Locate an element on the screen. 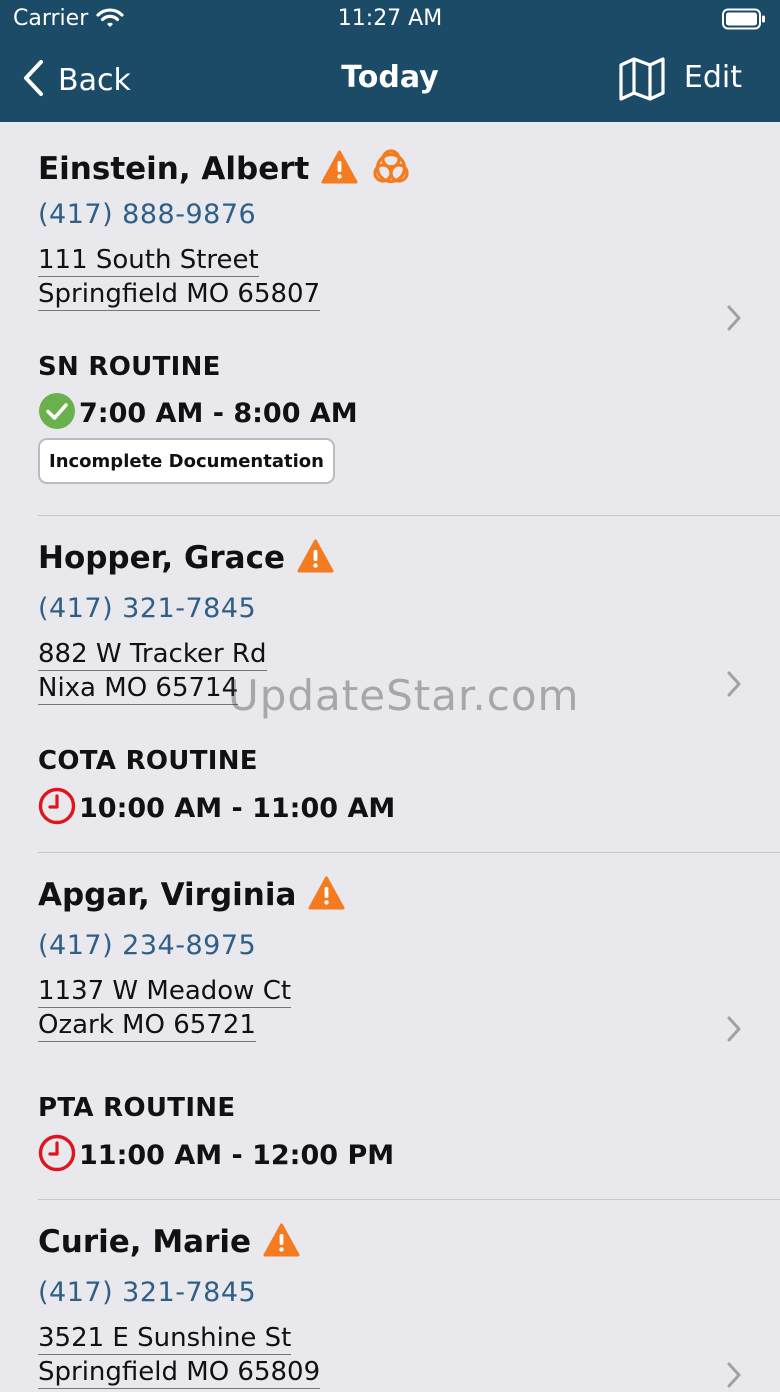  visit-time: 7:00 AM - 8:00 AM is located at coordinates (218, 413).